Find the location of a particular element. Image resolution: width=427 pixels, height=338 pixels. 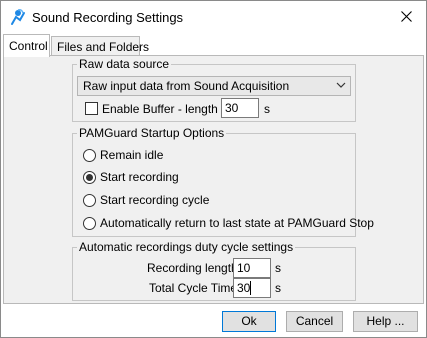

buffer-length-field: 30 is located at coordinates (240, 108).